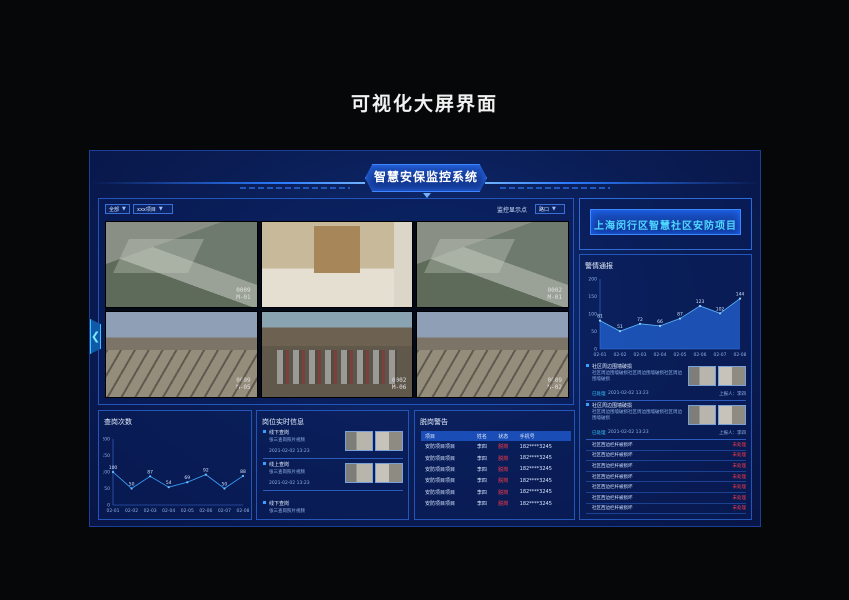  Describe the element at coordinates (332, 510) in the screenshot. I see `post-item: 线下查岗 张三查岗照片视频` at that location.